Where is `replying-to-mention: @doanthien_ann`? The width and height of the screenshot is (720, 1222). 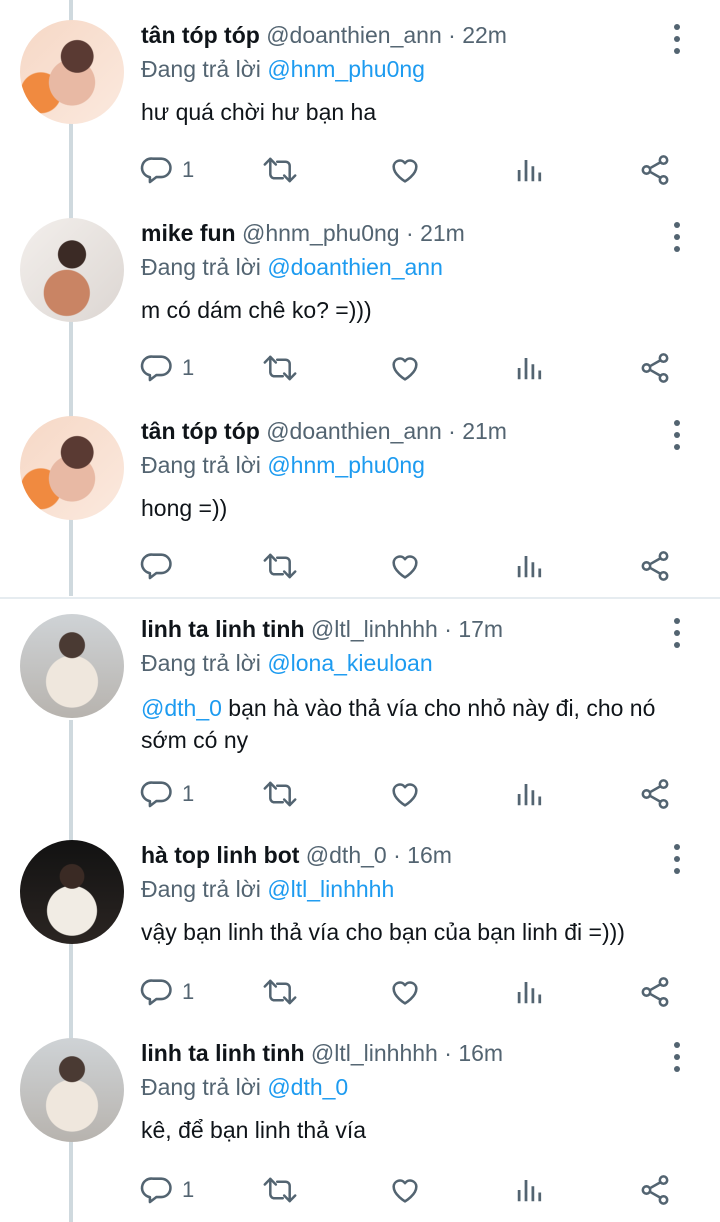
replying-to-mention: @doanthien_ann is located at coordinates (355, 267).